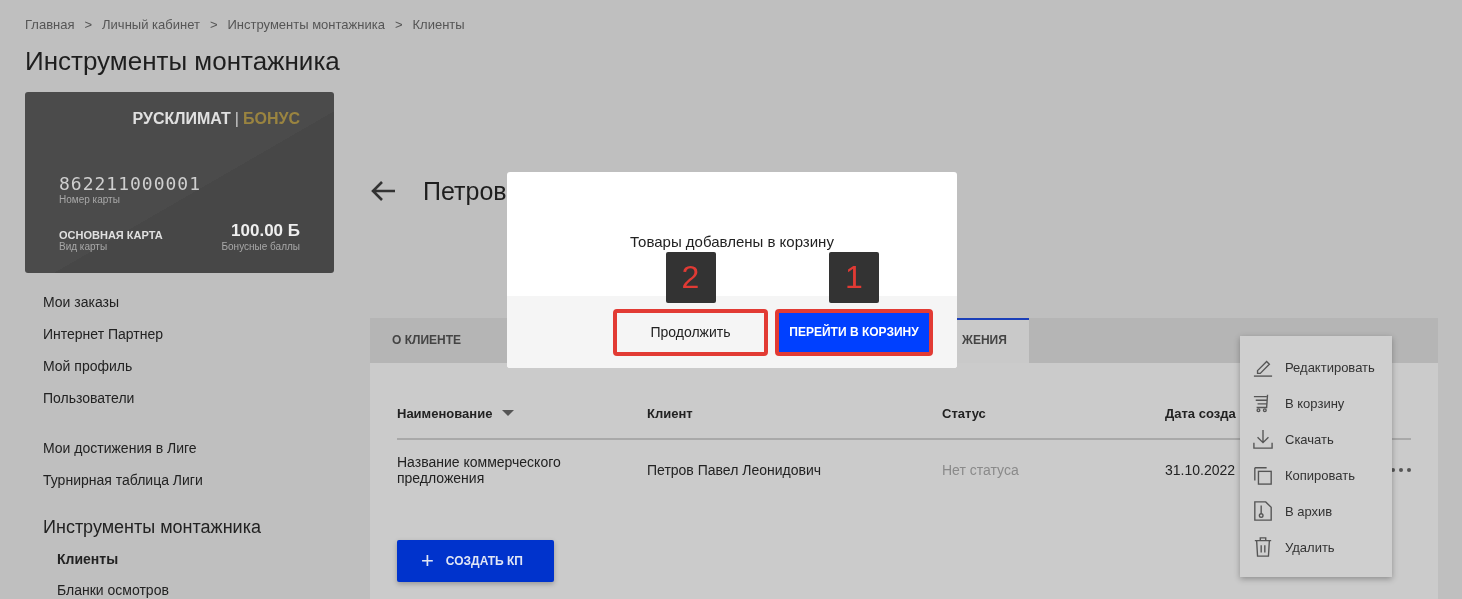 This screenshot has height=599, width=1462. I want to click on menu-item: В корзину, so click(1316, 403).